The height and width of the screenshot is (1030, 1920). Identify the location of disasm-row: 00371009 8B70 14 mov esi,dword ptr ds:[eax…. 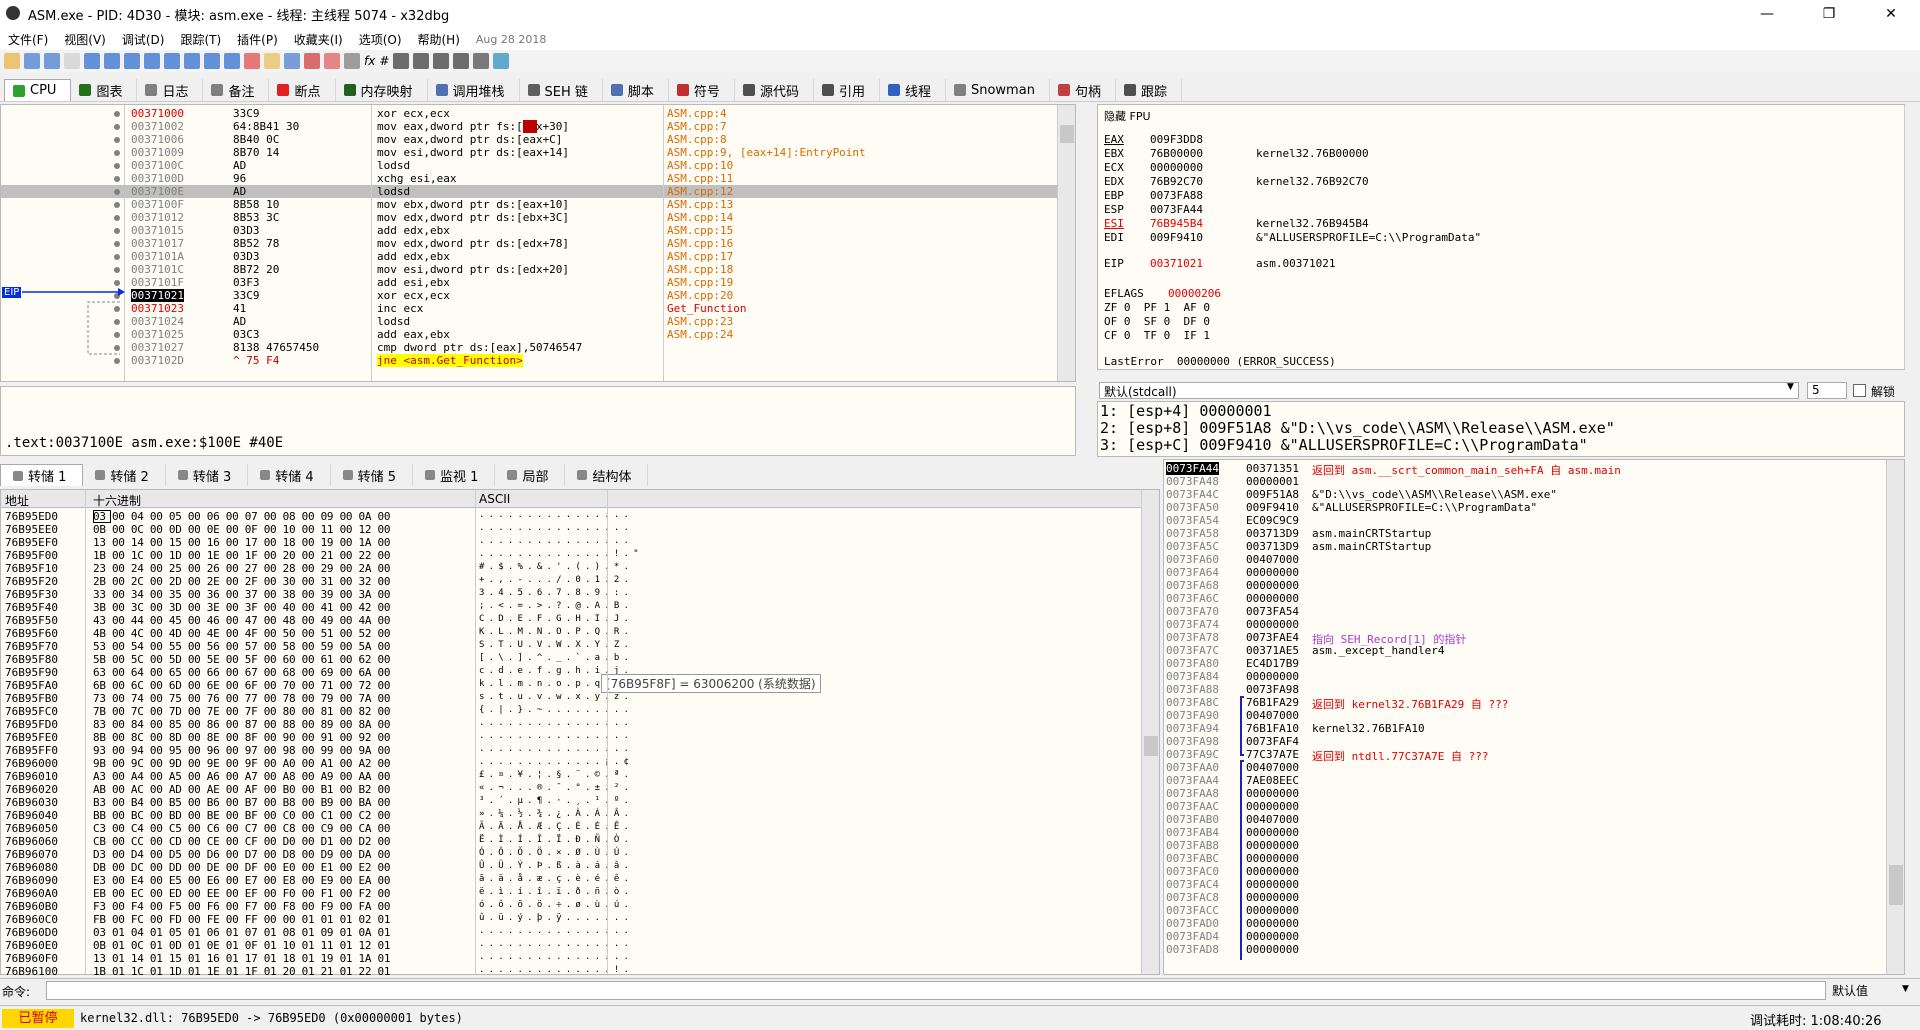
(529, 152).